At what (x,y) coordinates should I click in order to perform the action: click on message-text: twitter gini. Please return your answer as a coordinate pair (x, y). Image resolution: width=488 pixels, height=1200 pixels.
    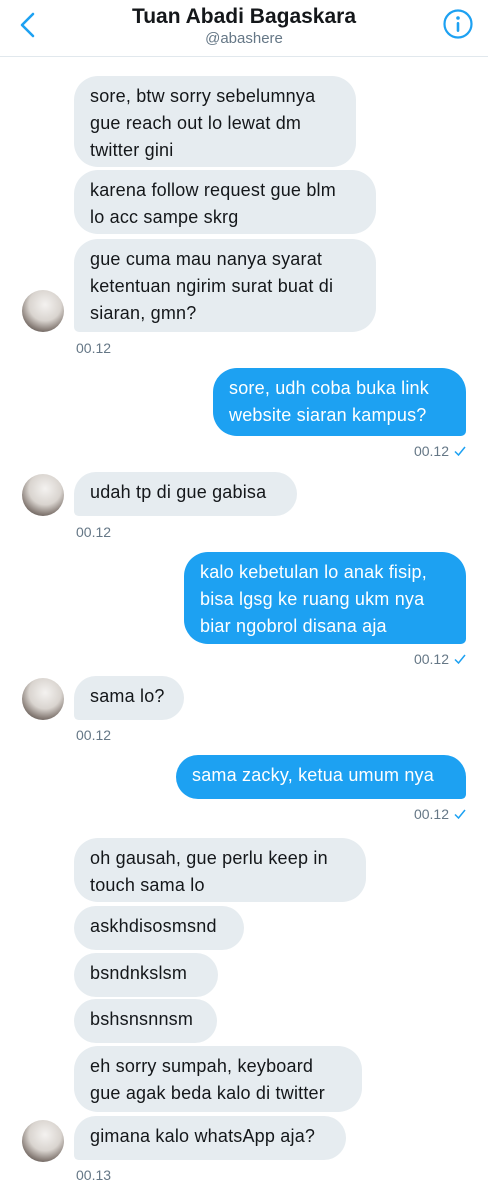
    Looking at the image, I should click on (132, 150).